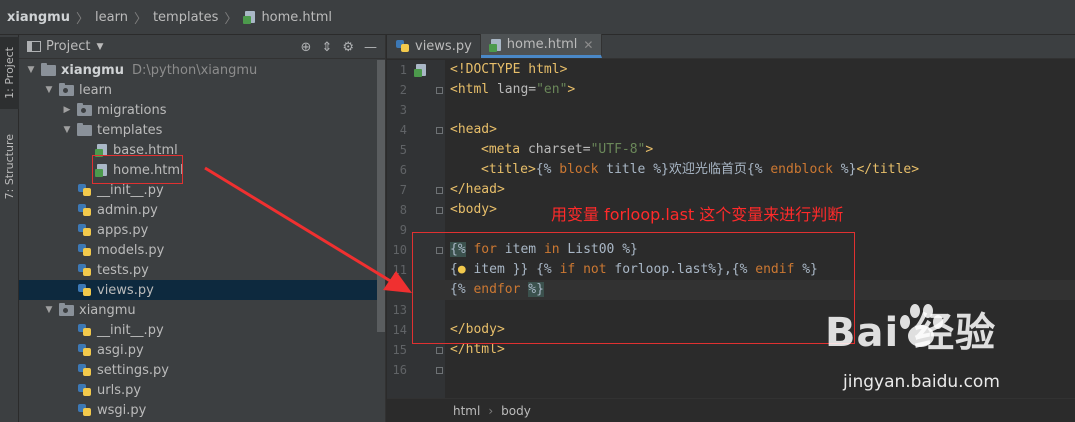  I want to click on navigation-bar: xiangmu 〉 learn 〉 templates 〉 home.html, so click(537, 17).